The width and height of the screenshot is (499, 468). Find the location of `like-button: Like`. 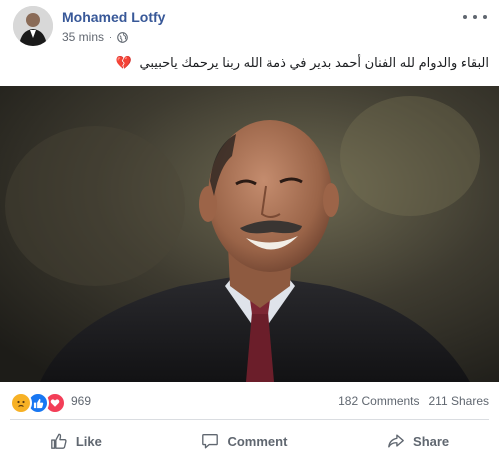

like-button: Like is located at coordinates (76, 441).